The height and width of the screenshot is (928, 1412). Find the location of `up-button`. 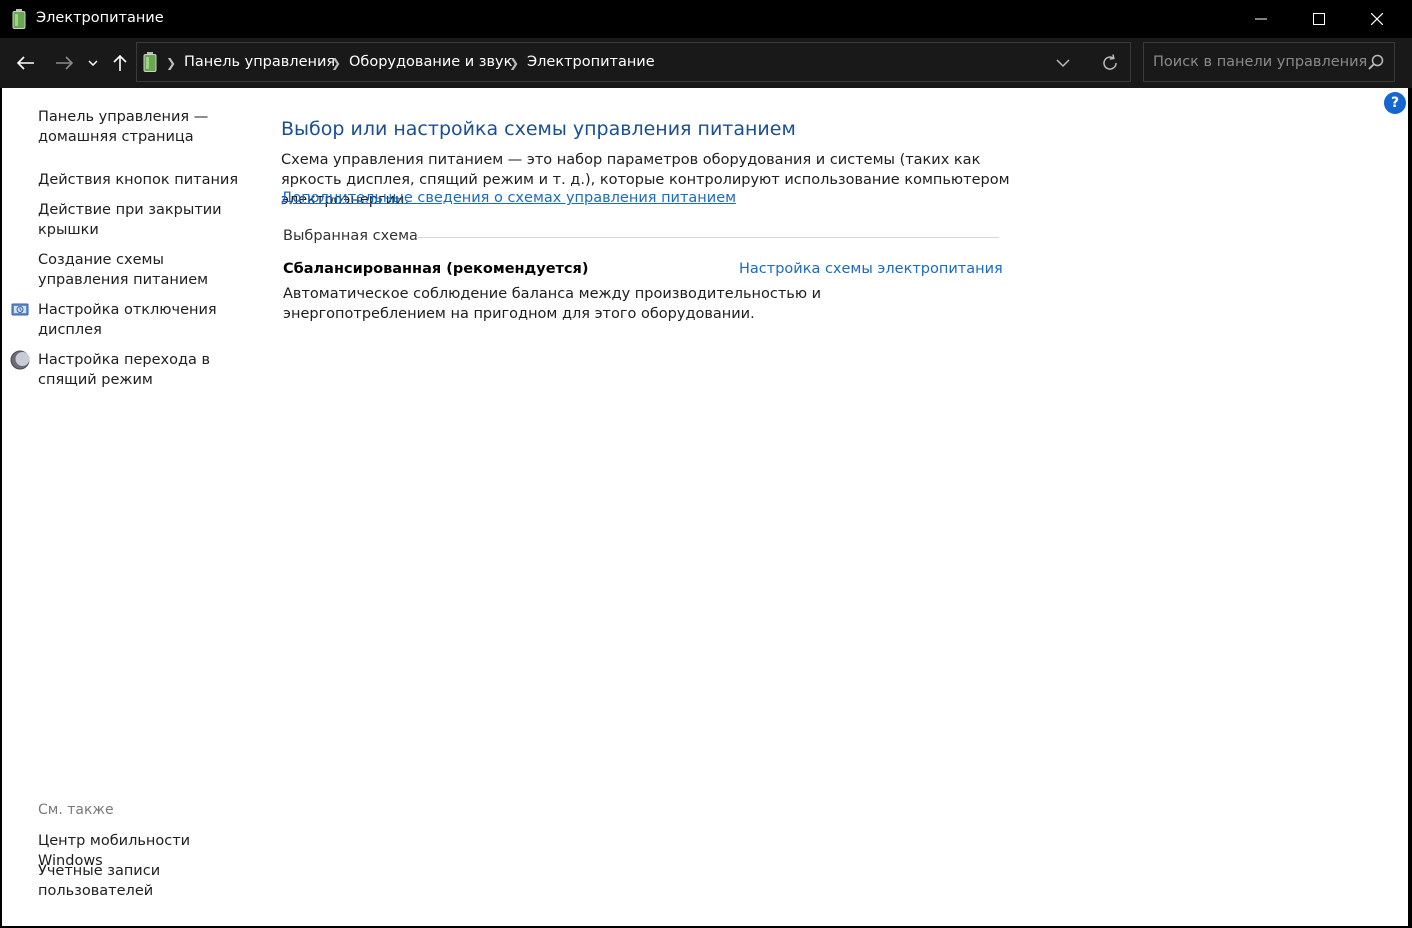

up-button is located at coordinates (120, 63).